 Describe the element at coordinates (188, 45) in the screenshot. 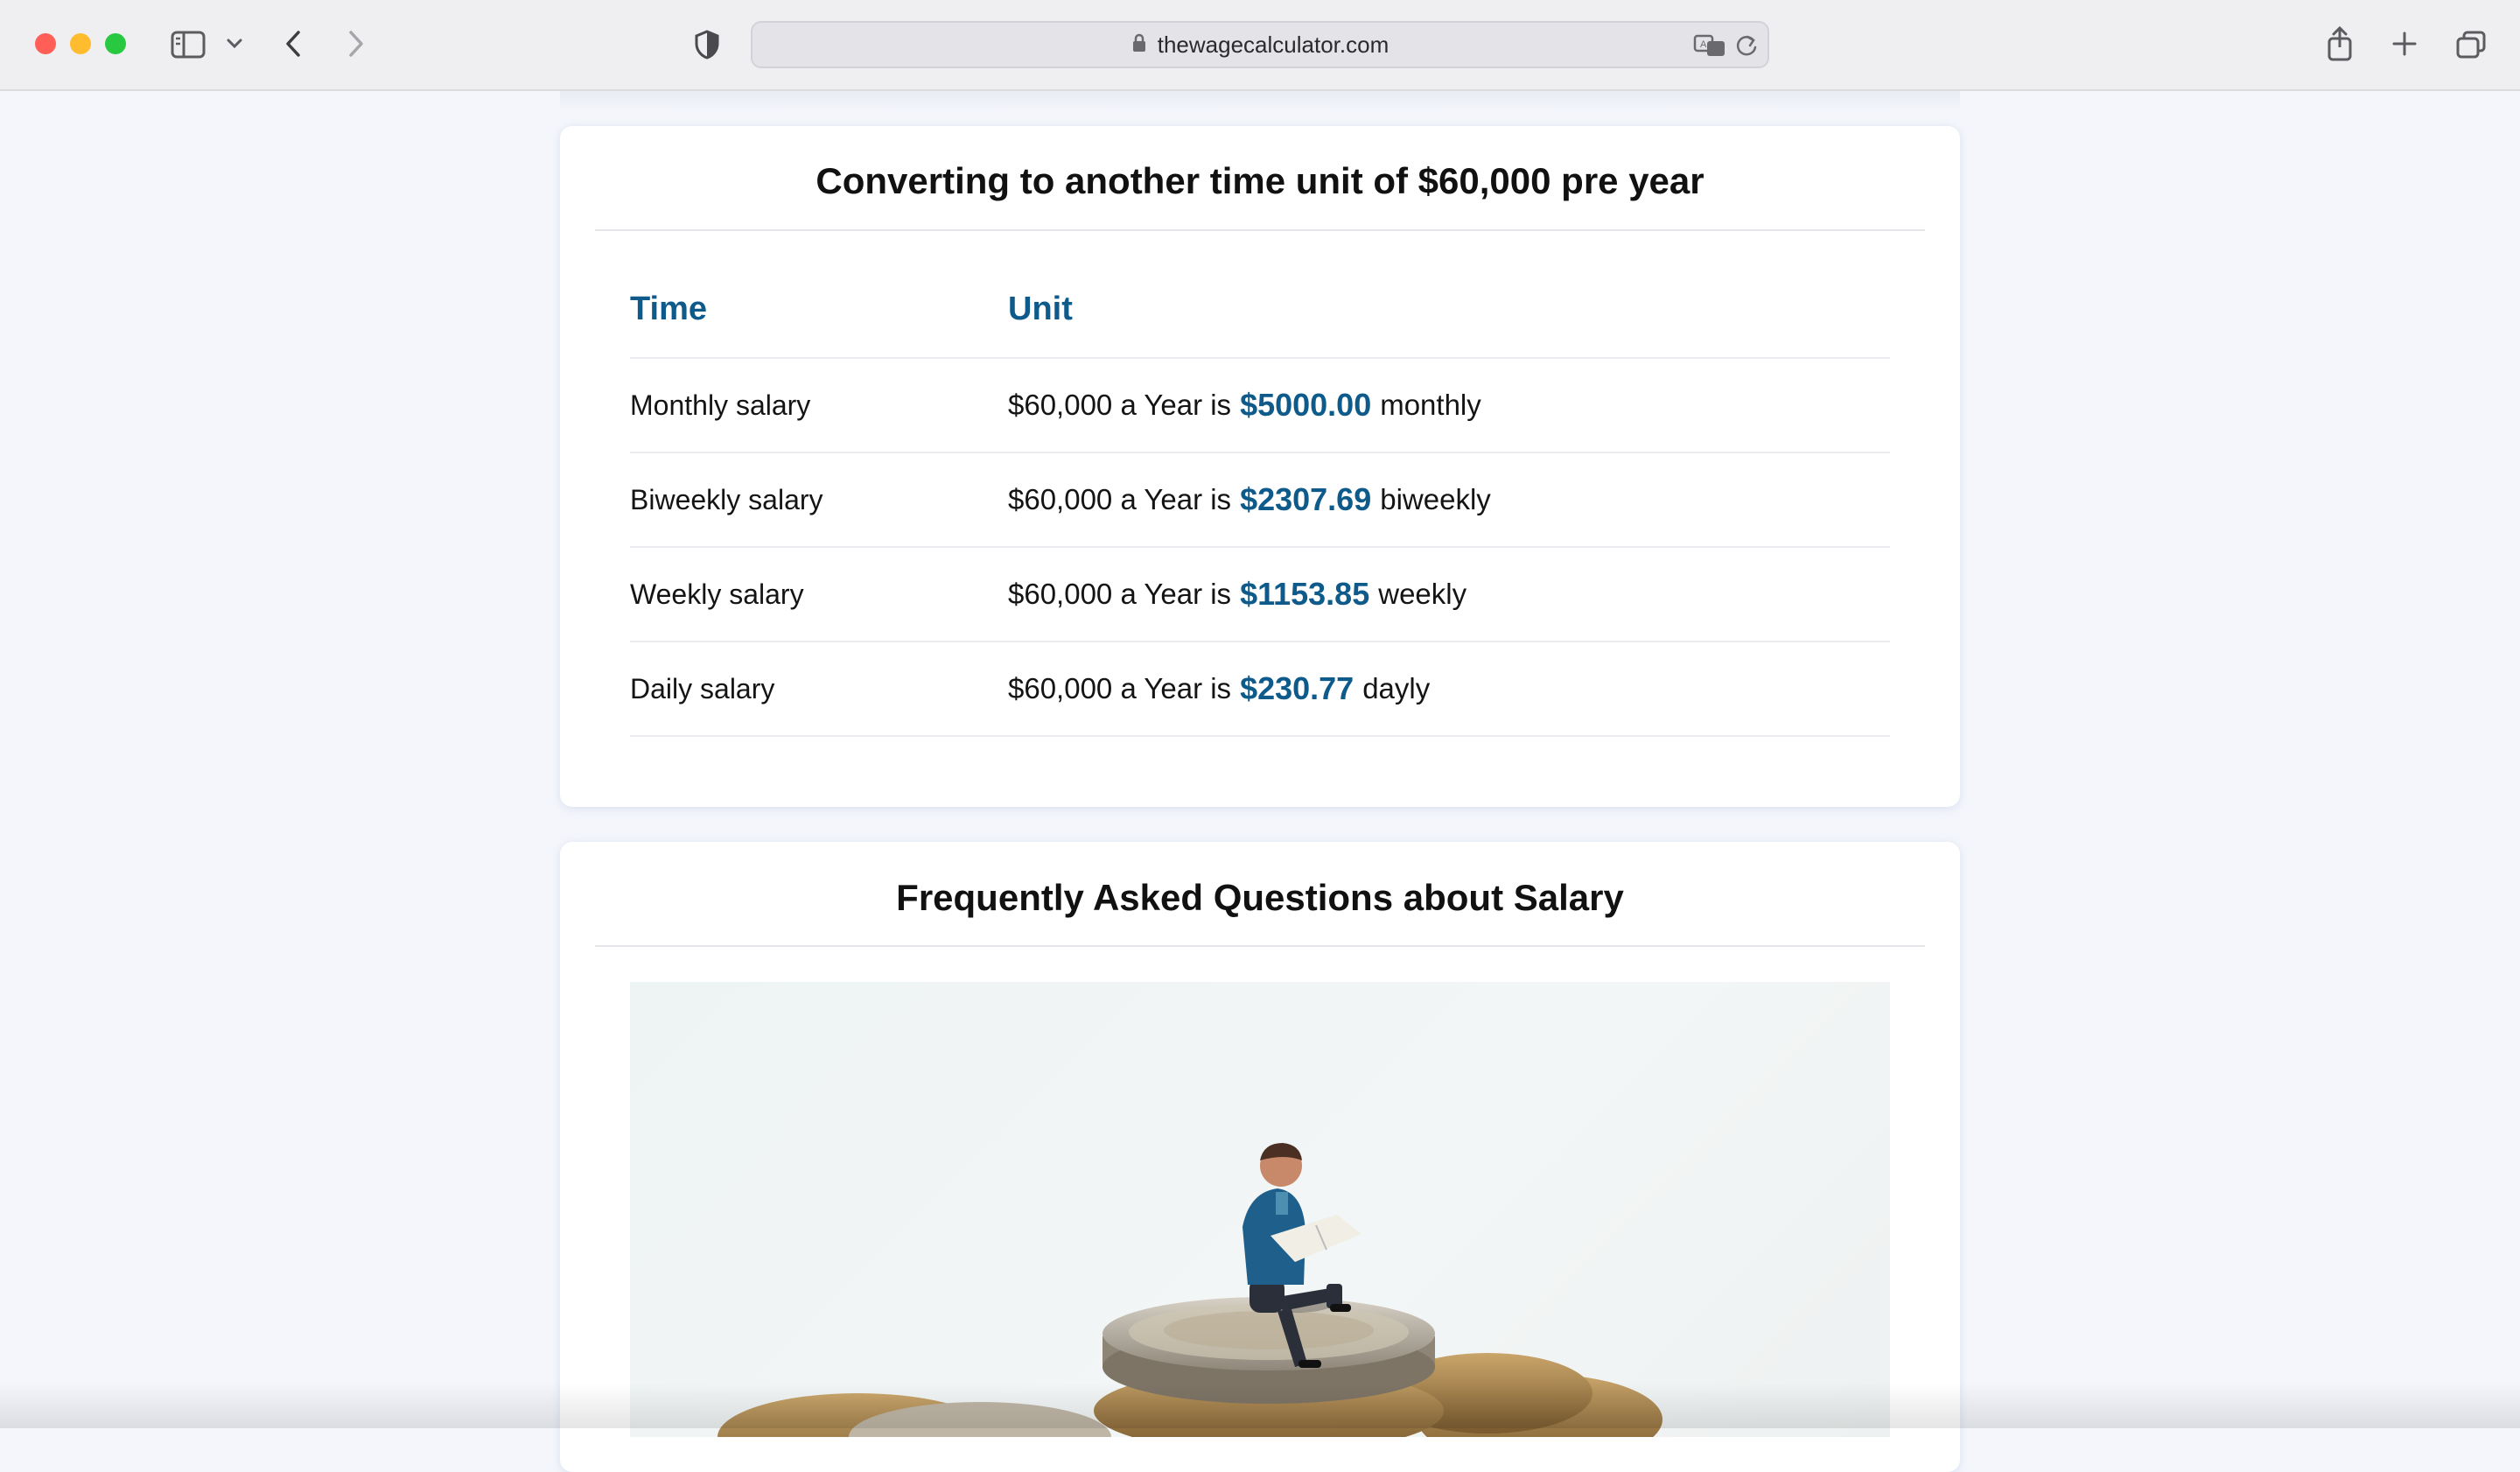

I see `sidebar-icon` at that location.